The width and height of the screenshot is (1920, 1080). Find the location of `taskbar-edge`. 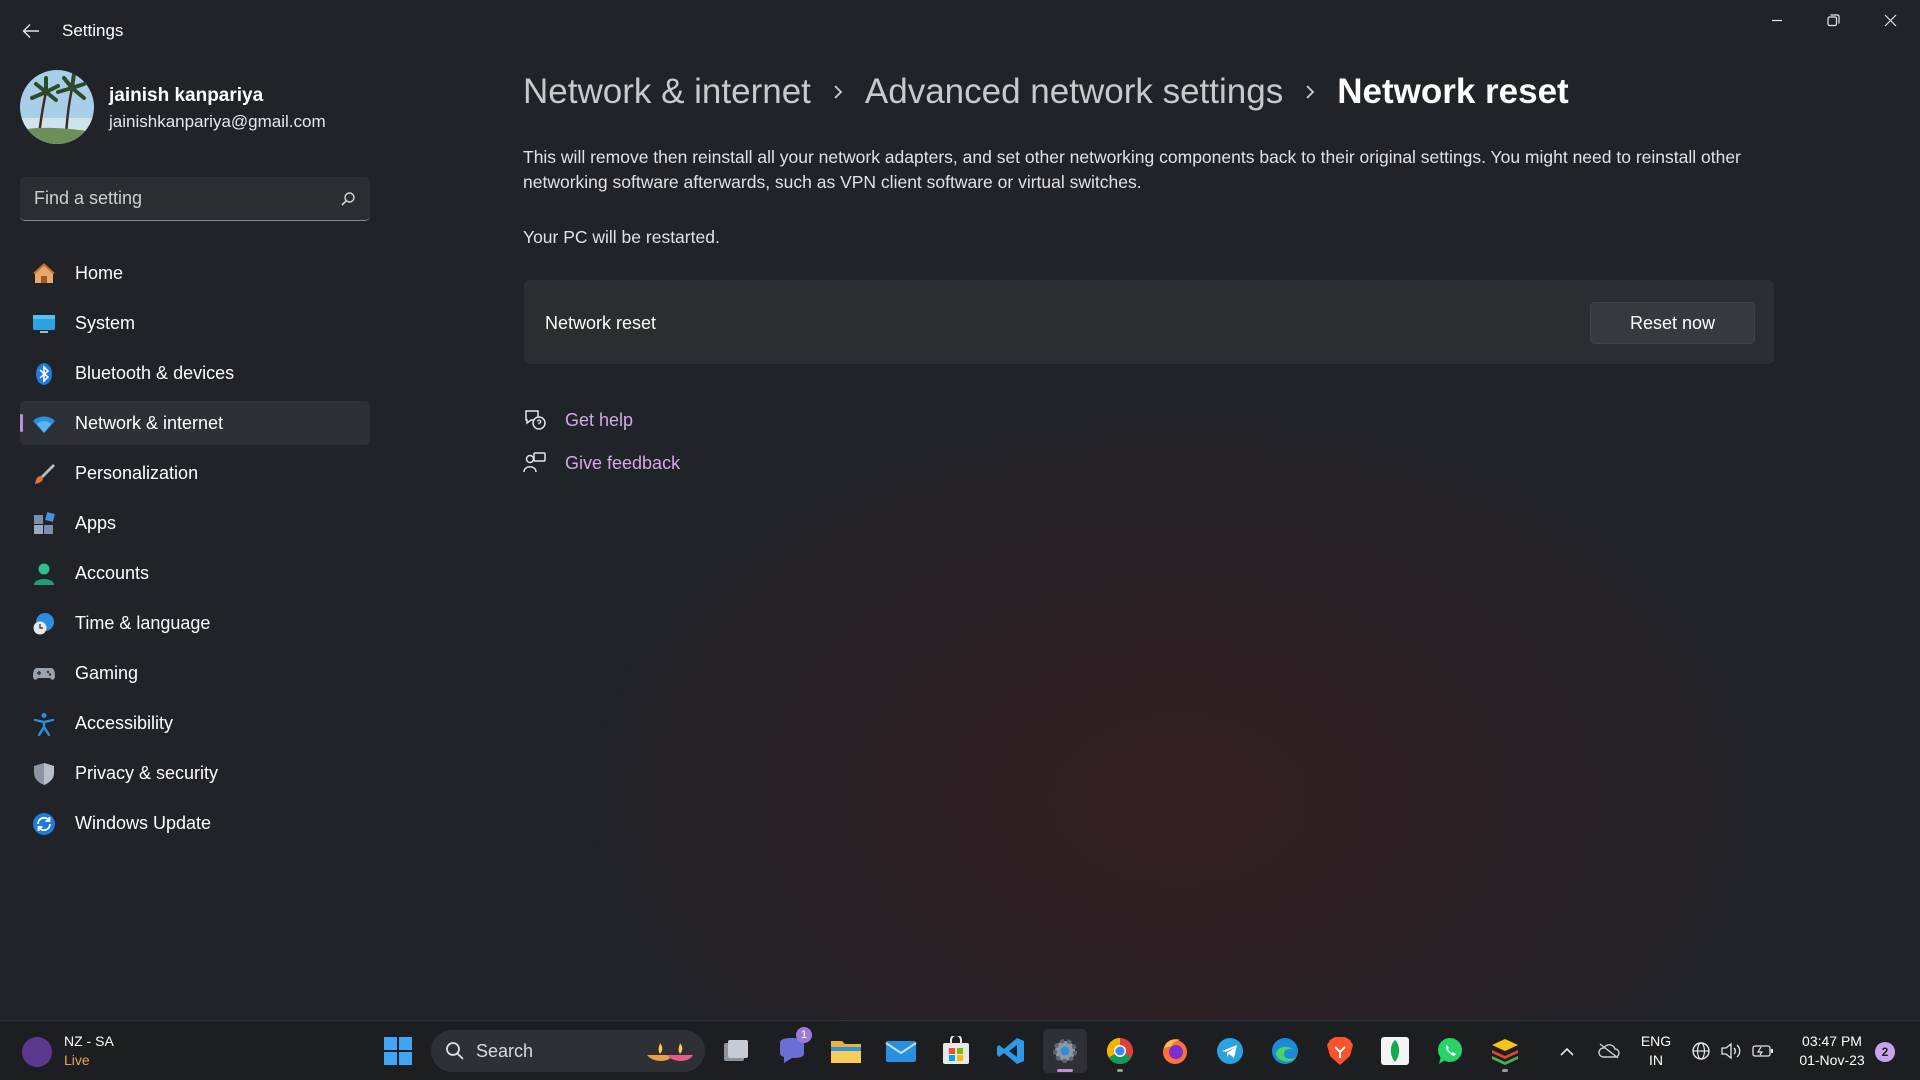

taskbar-edge is located at coordinates (1285, 1051).